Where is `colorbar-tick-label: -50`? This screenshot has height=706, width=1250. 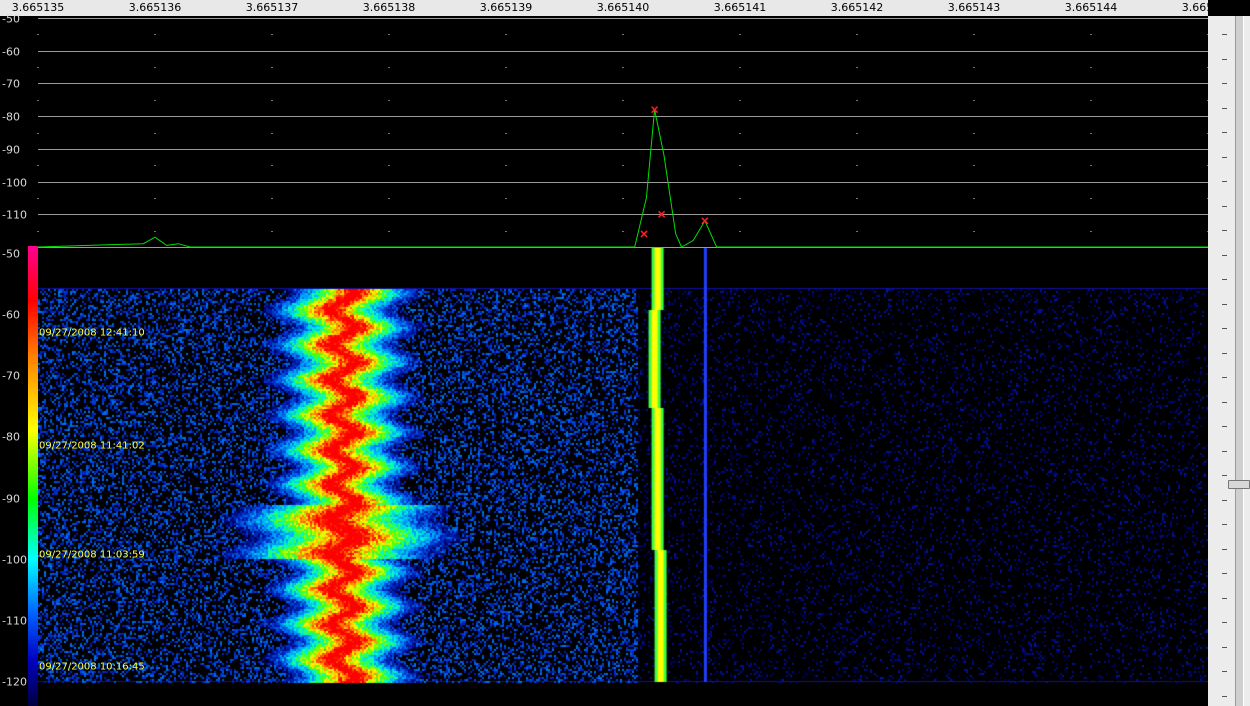
colorbar-tick-label: -50 is located at coordinates (11, 254).